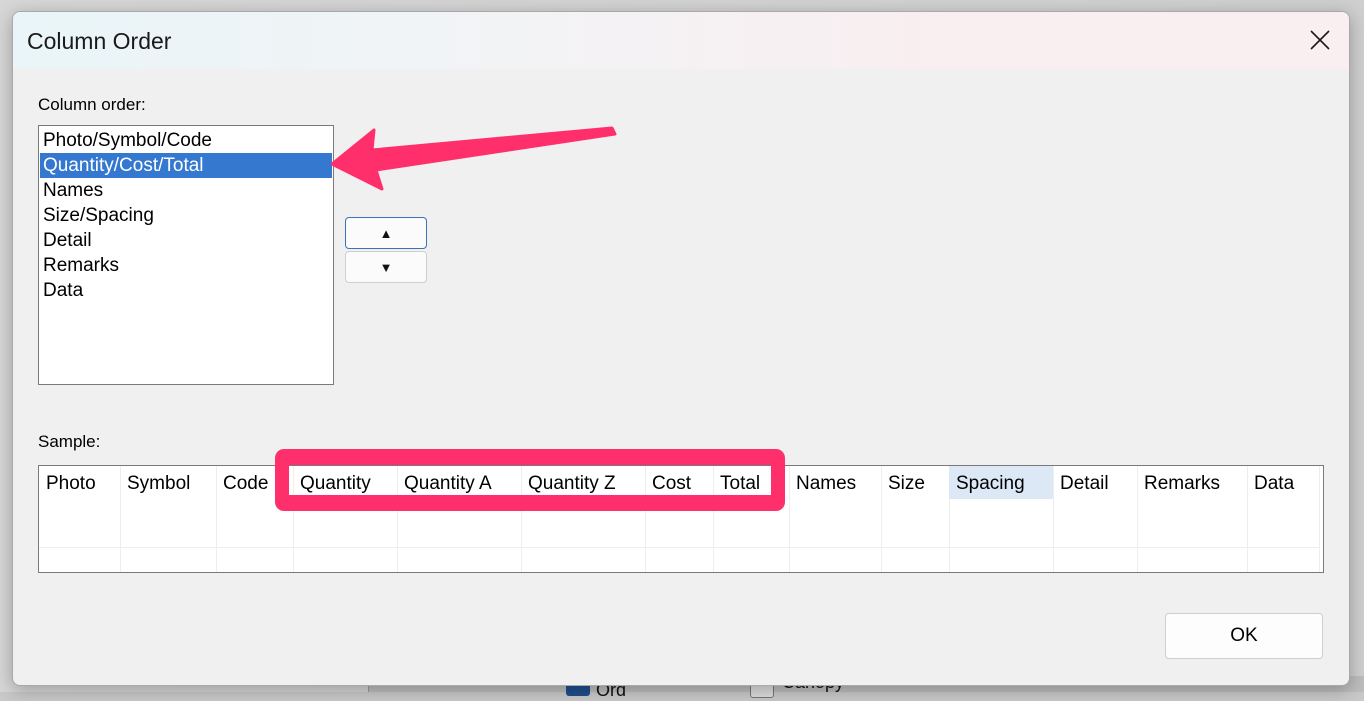 The width and height of the screenshot is (1364, 701). What do you see at coordinates (1001, 482) in the screenshot?
I see `sample-column-header: Spacing` at bounding box center [1001, 482].